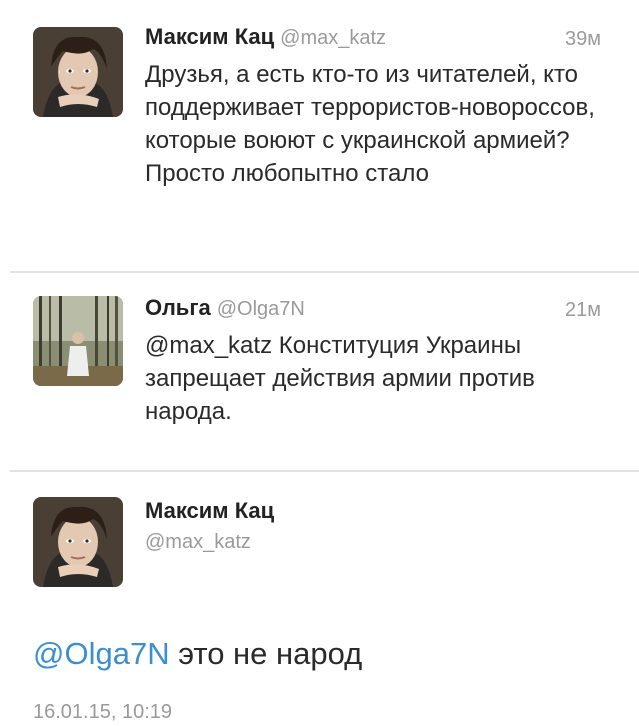 The height and width of the screenshot is (726, 639). Describe the element at coordinates (324, 471) in the screenshot. I see `divider` at that location.